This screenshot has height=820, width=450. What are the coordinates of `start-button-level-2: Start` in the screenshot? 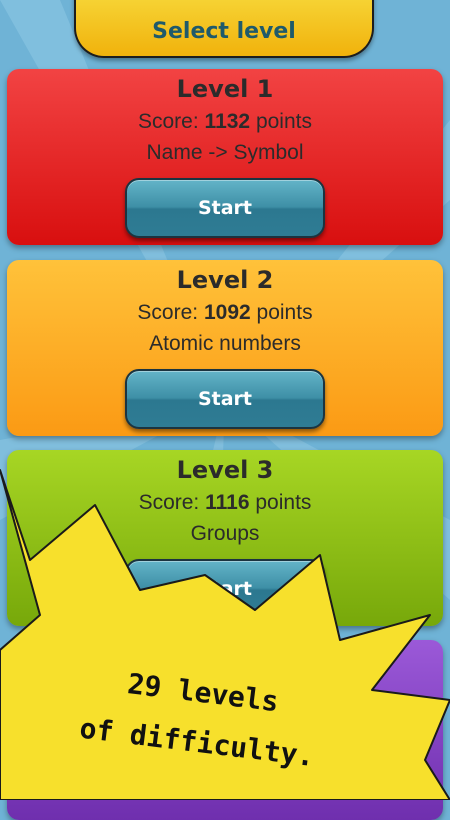 It's located at (225, 399).